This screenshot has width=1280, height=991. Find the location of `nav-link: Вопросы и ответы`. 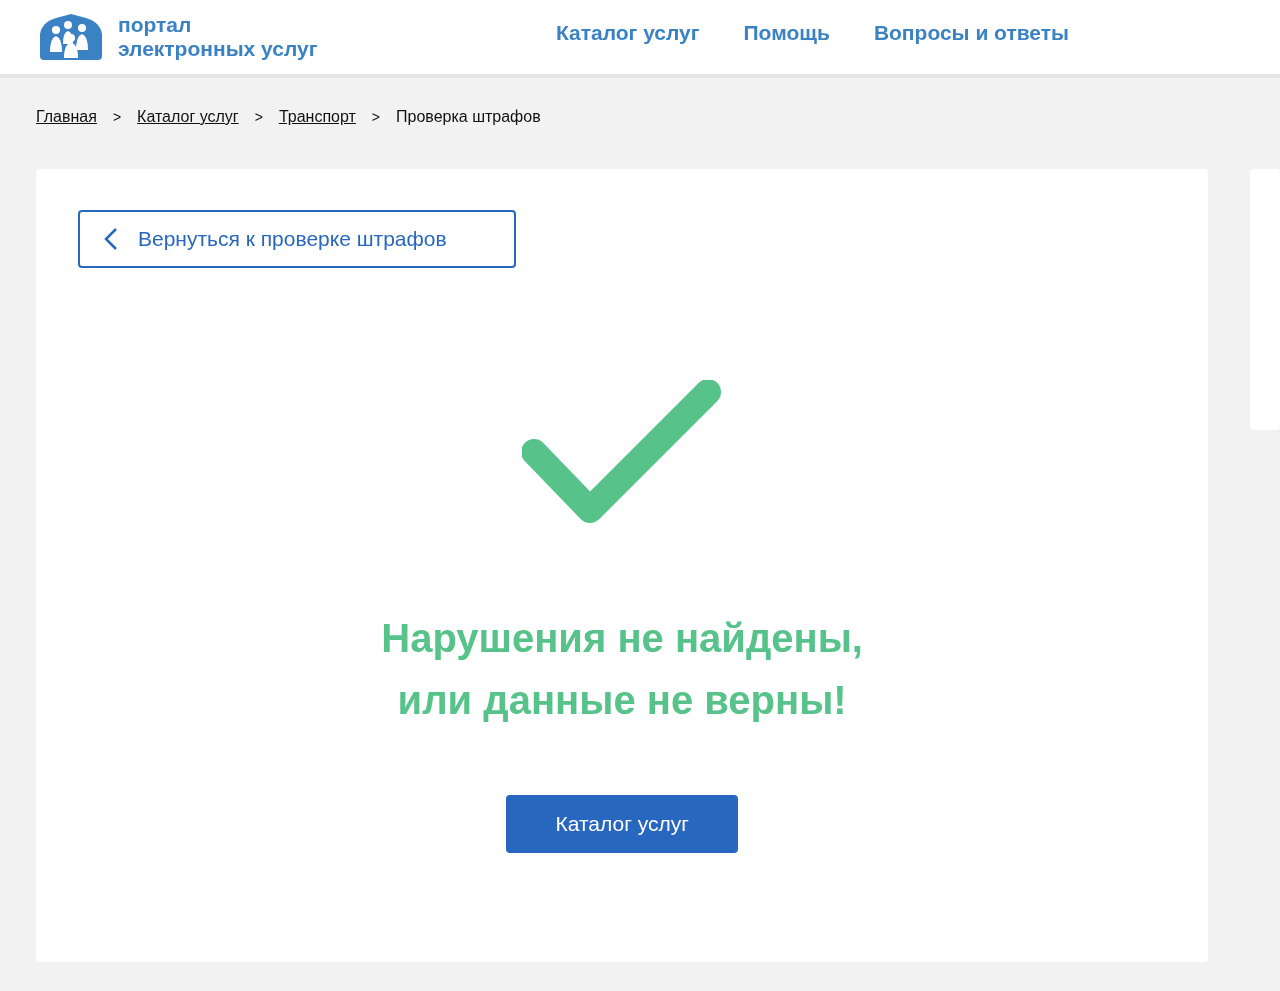

nav-link: Вопросы и ответы is located at coordinates (971, 33).